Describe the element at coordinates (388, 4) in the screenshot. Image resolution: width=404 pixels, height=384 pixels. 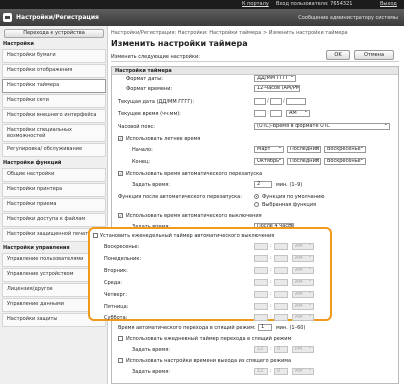
I see `logout-link: Выход` at that location.